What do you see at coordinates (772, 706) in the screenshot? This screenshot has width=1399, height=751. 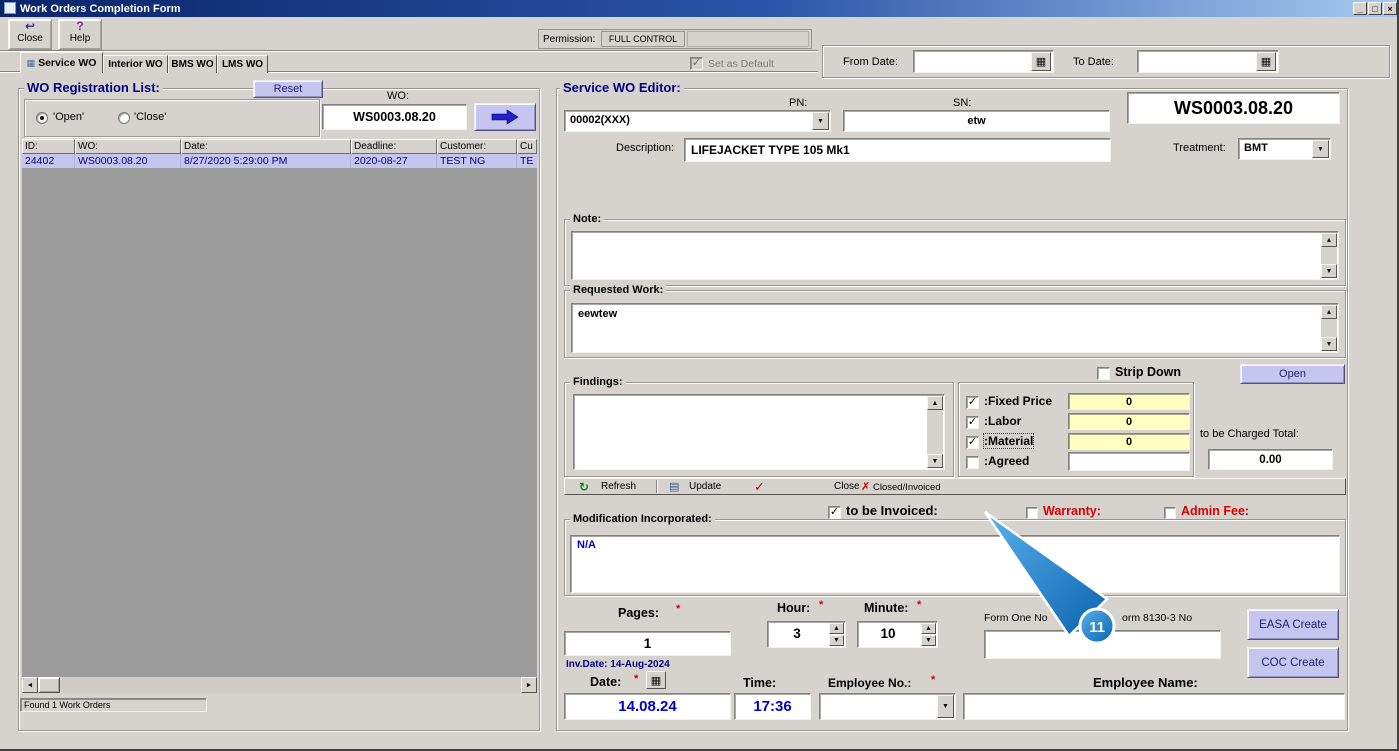 I see `time-field: 17:36` at bounding box center [772, 706].